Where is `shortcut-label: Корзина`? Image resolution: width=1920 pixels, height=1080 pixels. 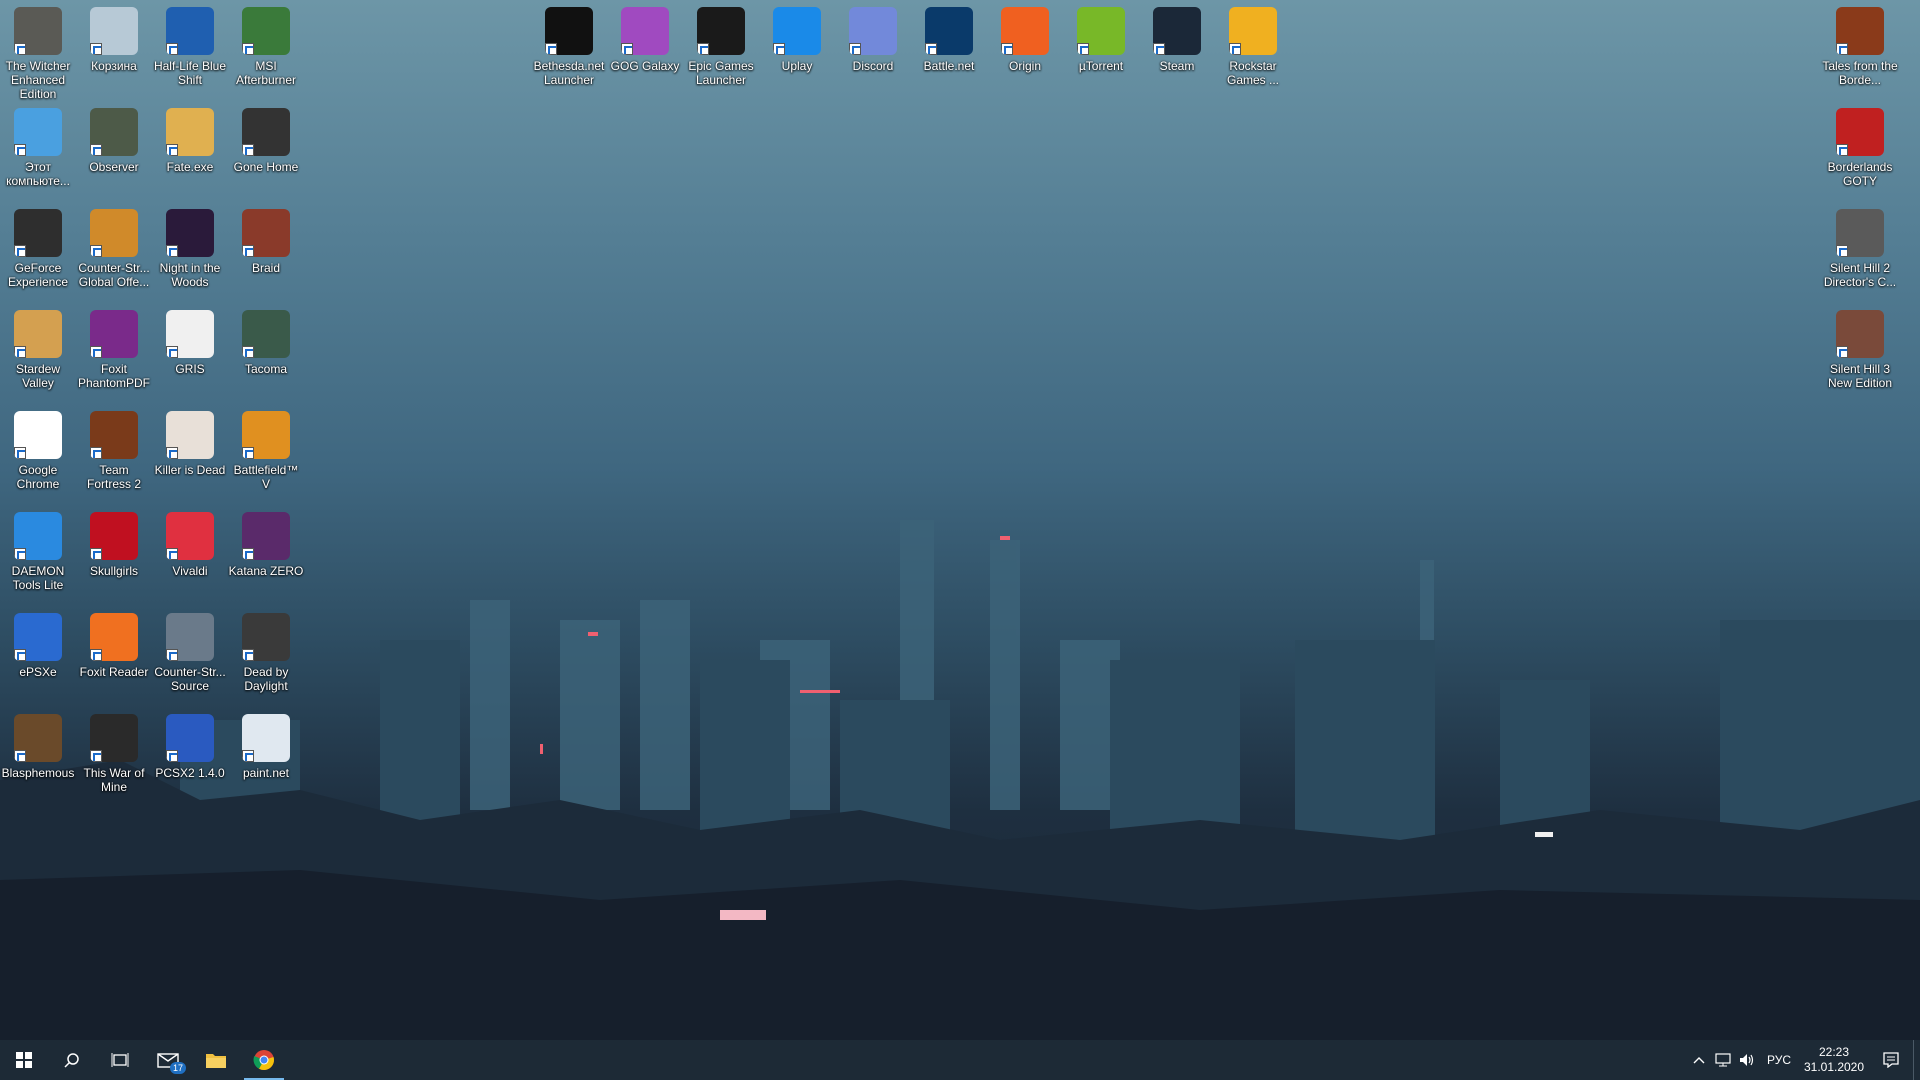 shortcut-label: Корзина is located at coordinates (114, 66).